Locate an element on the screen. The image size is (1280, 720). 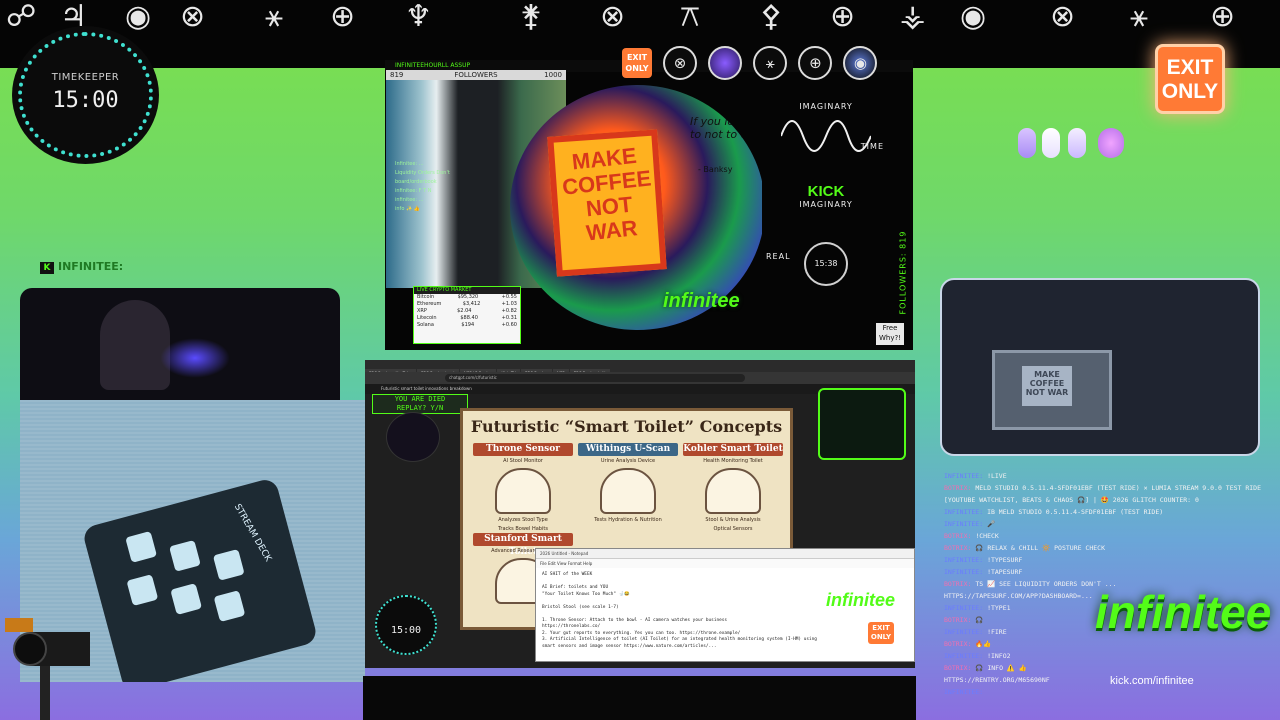
chat-line: INFINITEE: !TAPESURF is located at coordinates (1104, 572).